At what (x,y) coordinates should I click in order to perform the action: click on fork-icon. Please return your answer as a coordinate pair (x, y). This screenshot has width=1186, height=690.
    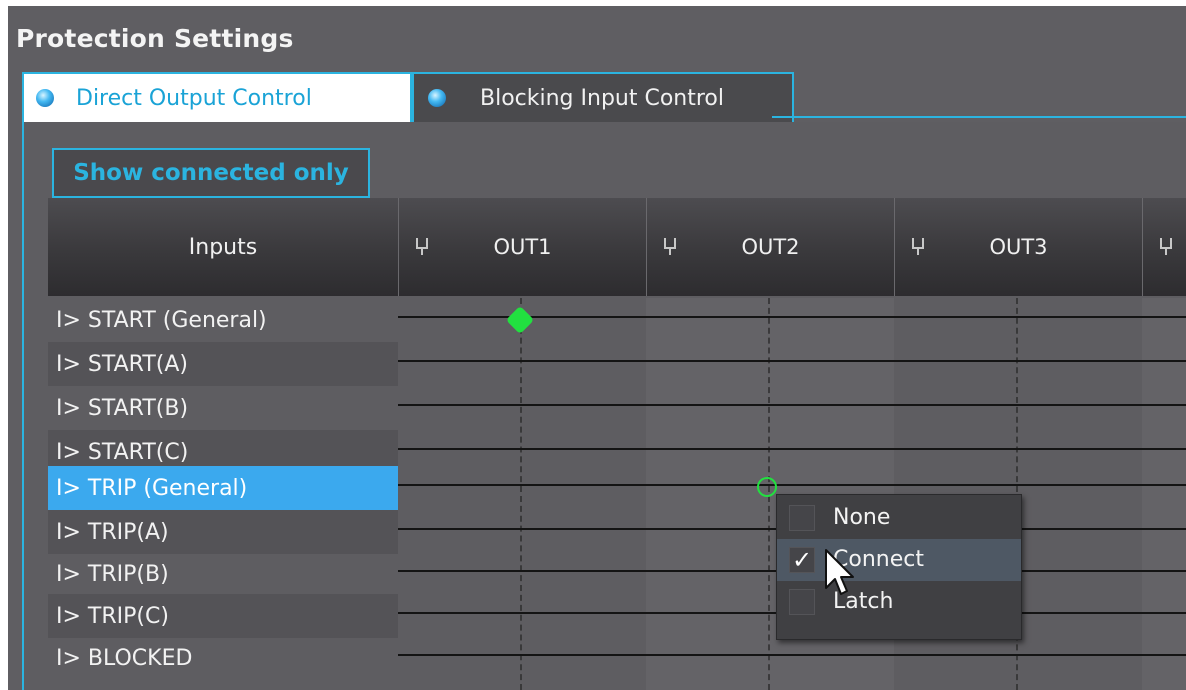
    Looking at the image, I should click on (1166, 246).